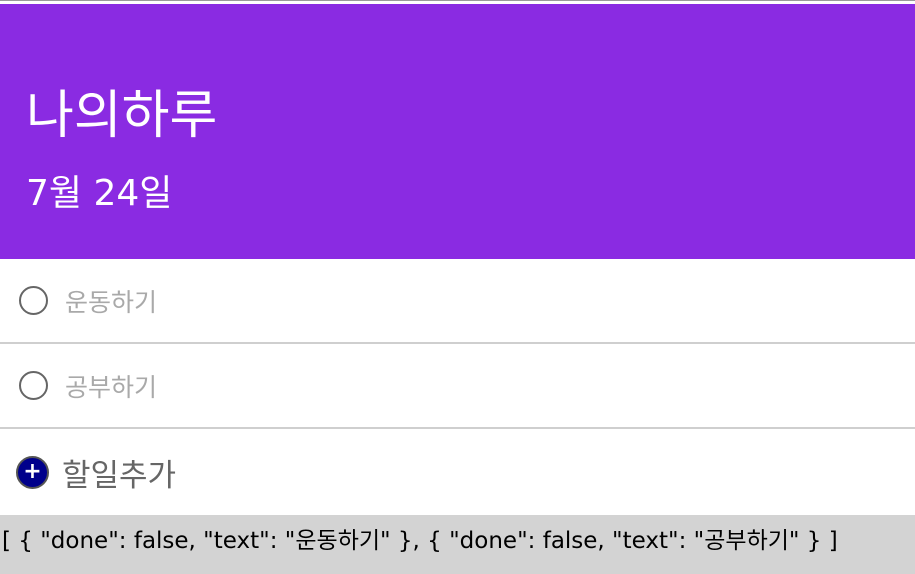  What do you see at coordinates (457, 386) in the screenshot?
I see `todo-item: 공부하기` at bounding box center [457, 386].